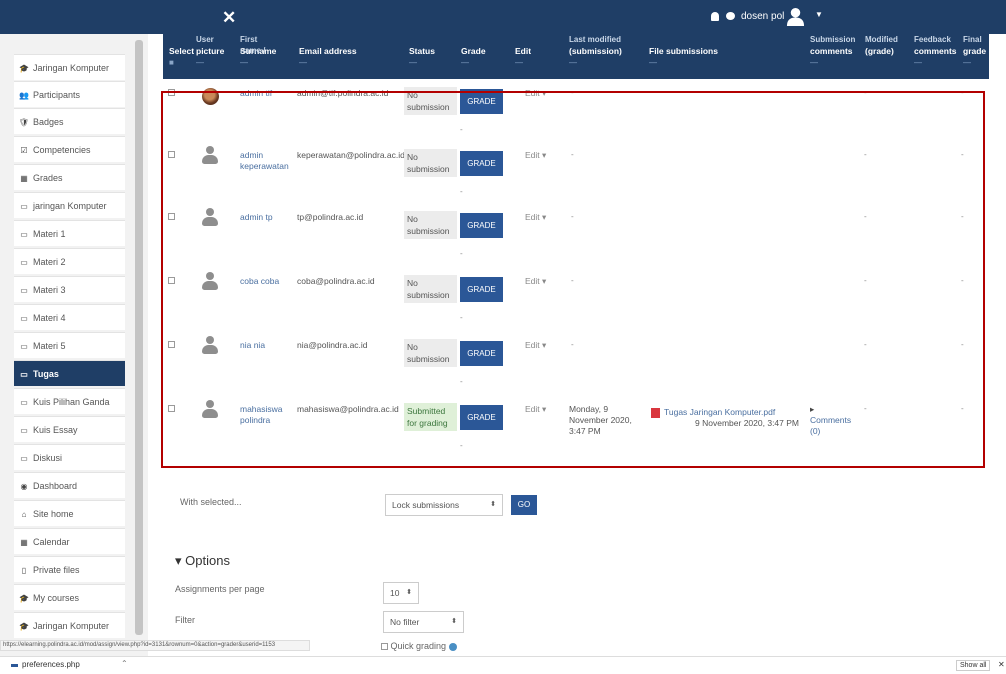 This screenshot has width=1006, height=674. I want to click on drawer-item: ▯ Private files, so click(69, 569).